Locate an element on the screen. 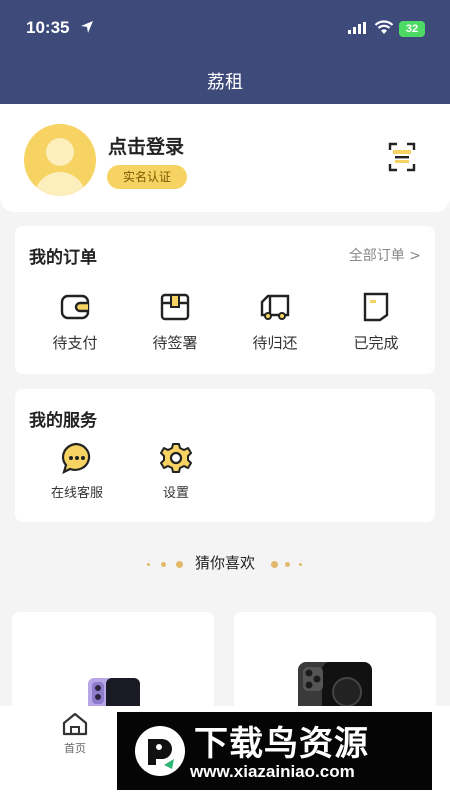 The width and height of the screenshot is (450, 800). service-item-label: 设置 is located at coordinates (175, 493).